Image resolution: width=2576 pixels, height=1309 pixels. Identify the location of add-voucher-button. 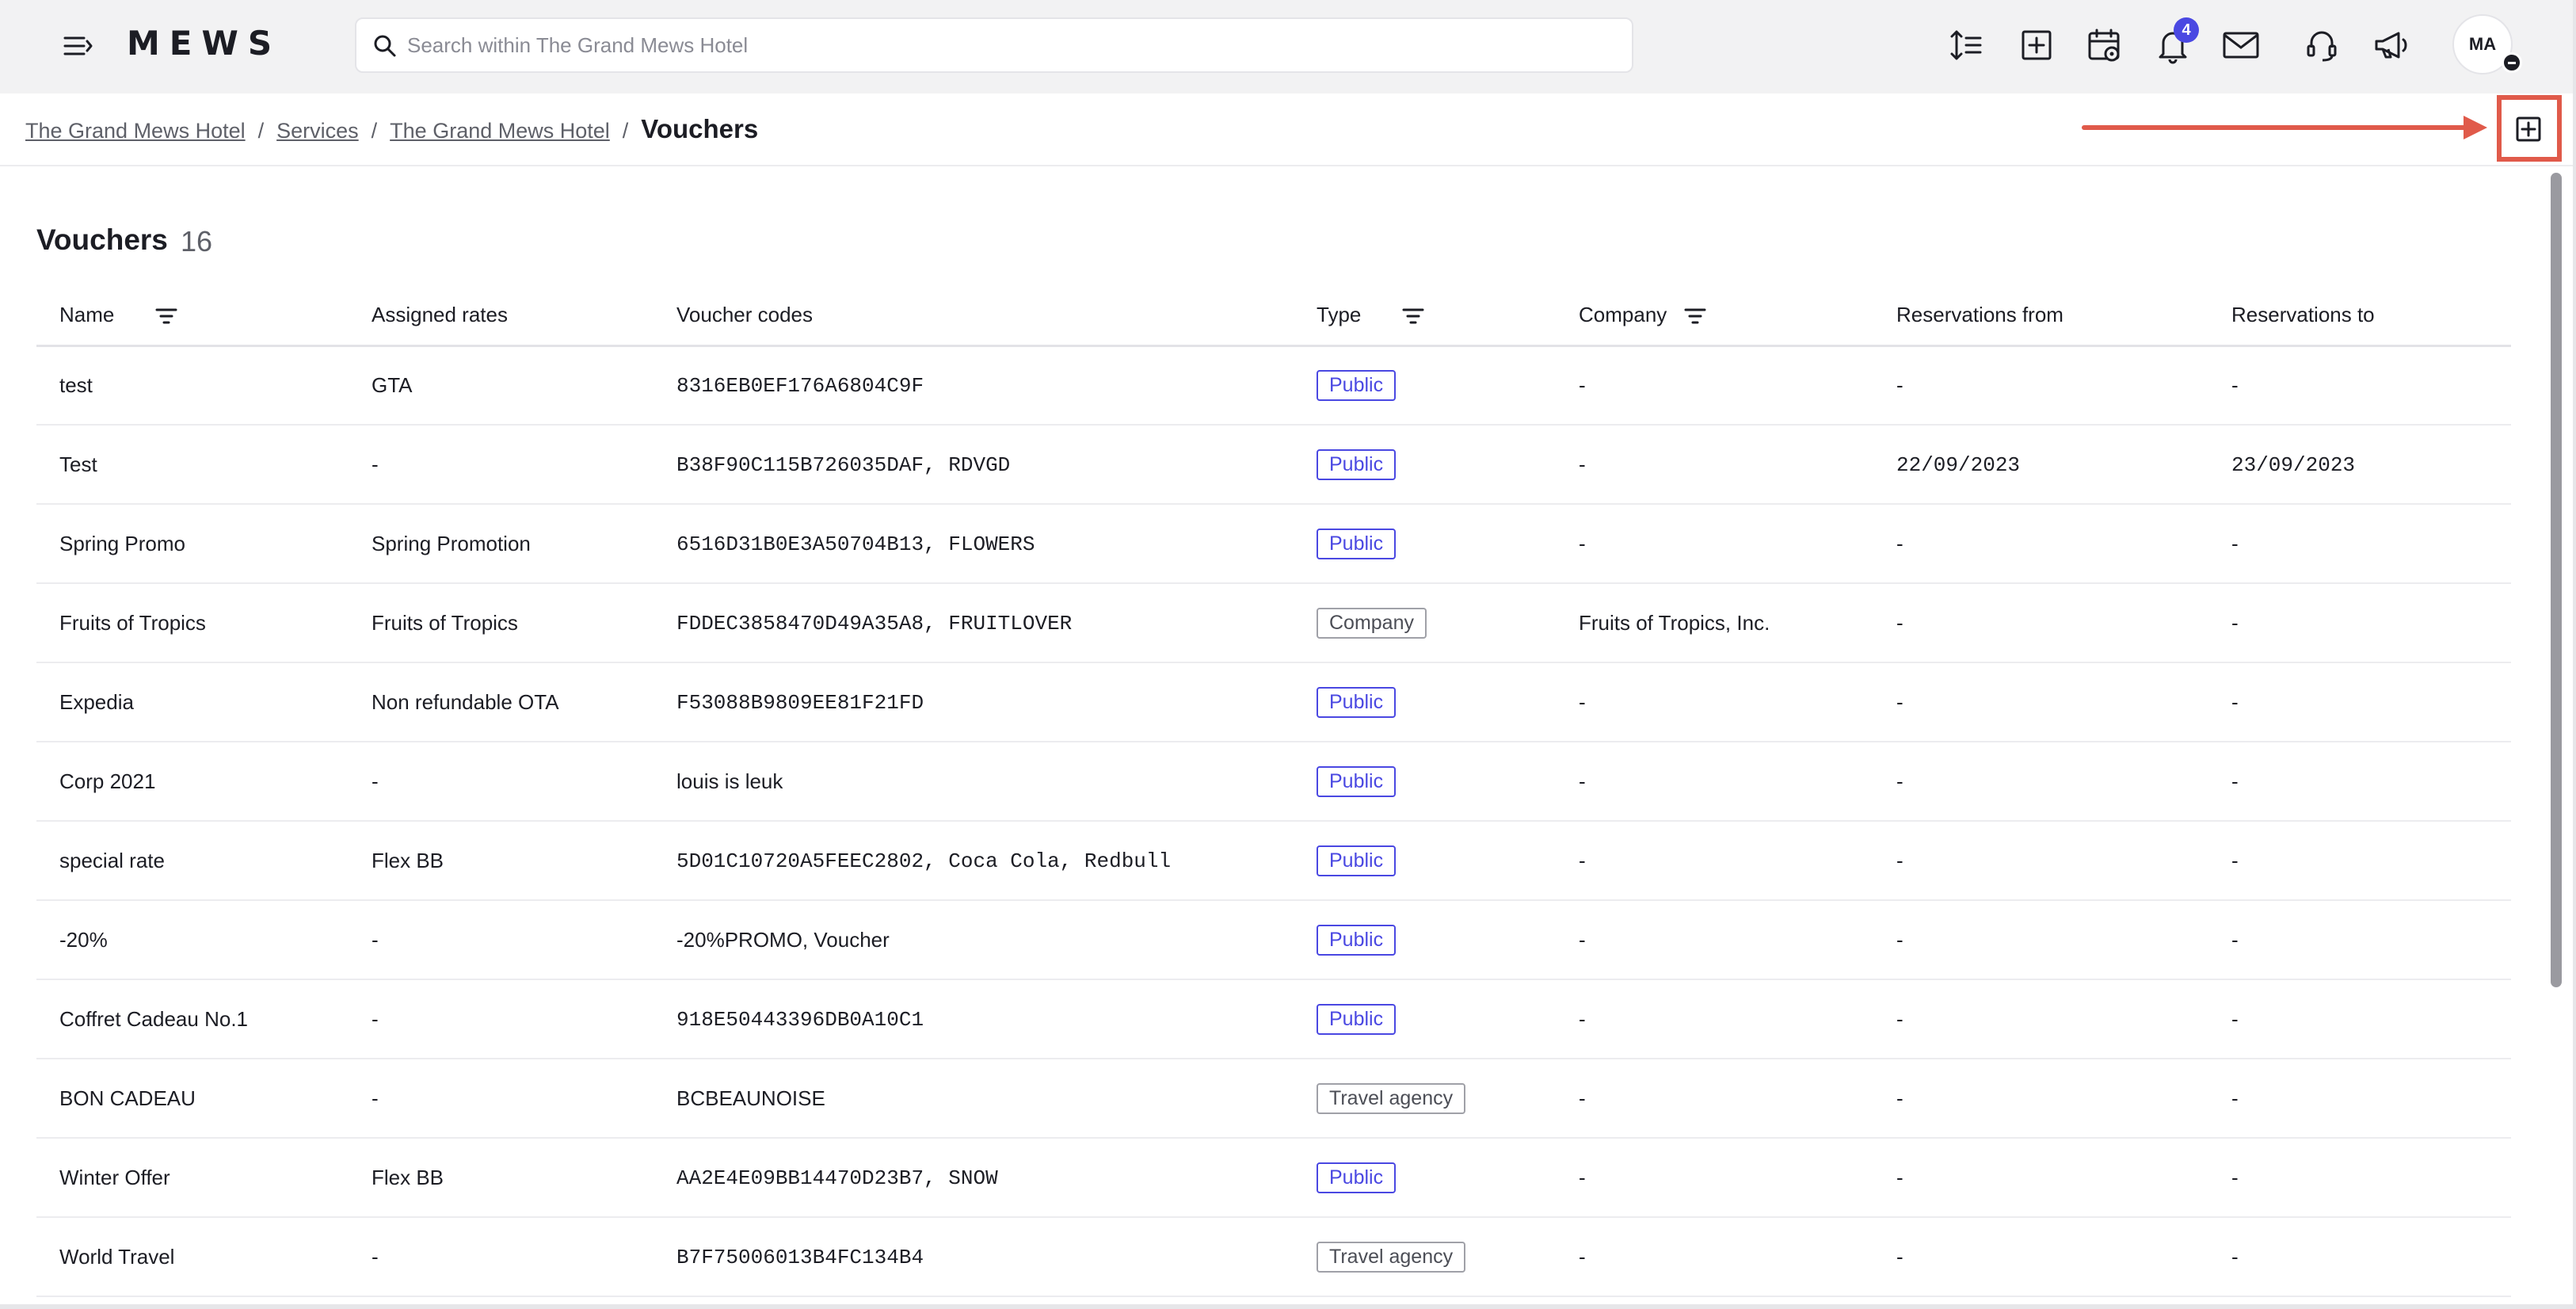
(2528, 129).